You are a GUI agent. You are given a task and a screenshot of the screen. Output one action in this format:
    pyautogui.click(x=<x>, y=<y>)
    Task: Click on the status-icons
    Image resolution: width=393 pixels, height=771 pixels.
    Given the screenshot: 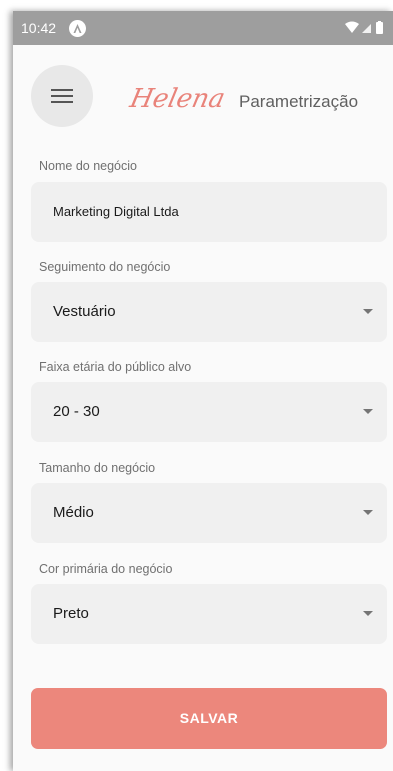 What is the action you would take?
    pyautogui.click(x=366, y=30)
    